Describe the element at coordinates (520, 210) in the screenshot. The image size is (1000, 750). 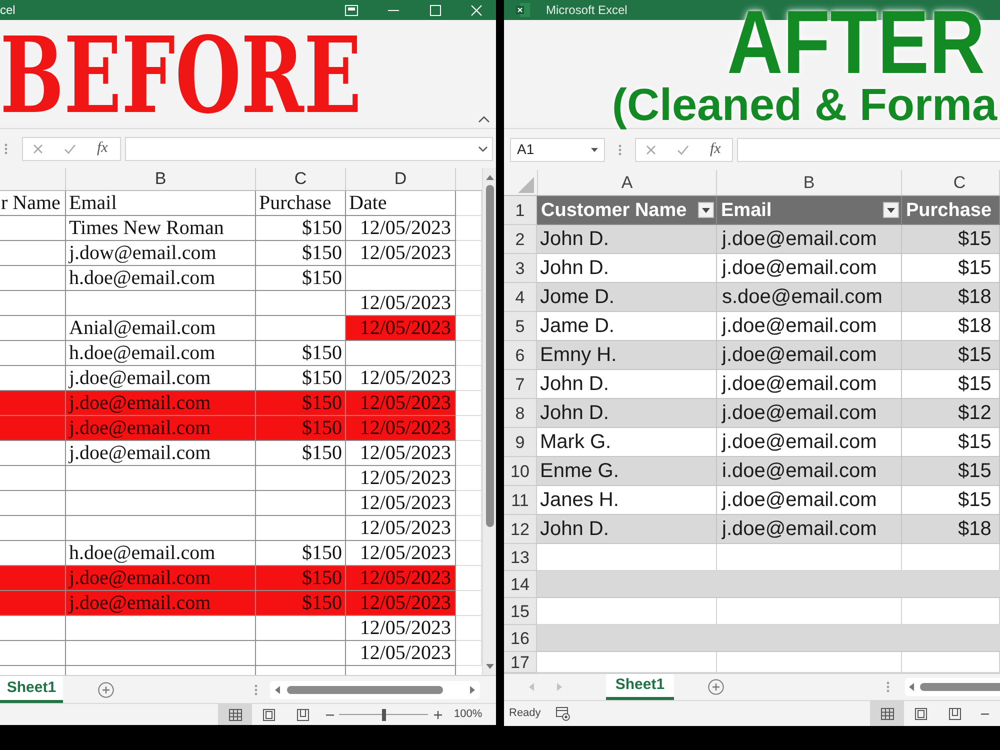
I see `row-number: 1` at that location.